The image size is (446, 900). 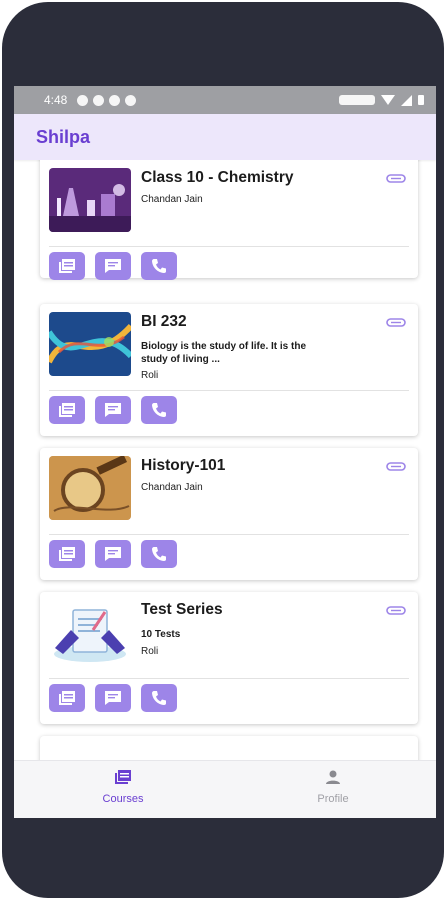 I want to click on nav-label-courses: Courses, so click(x=123, y=799).